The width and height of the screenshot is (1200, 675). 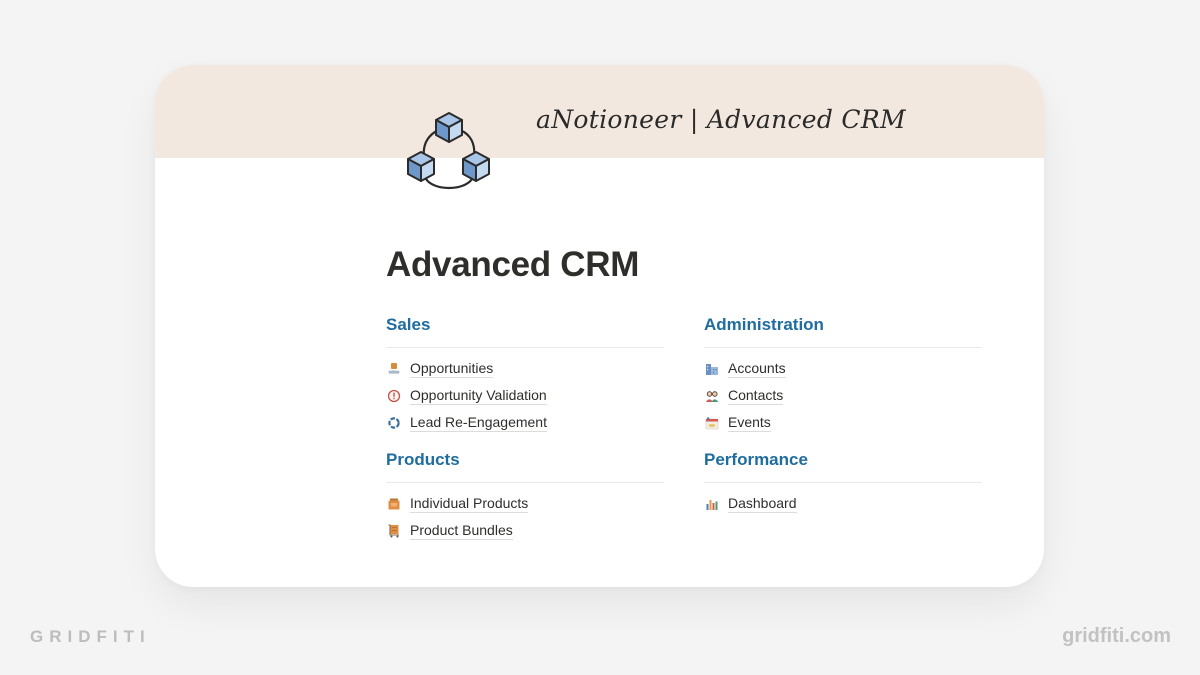 What do you see at coordinates (843, 395) in the screenshot?
I see `link-contacts: Contacts` at bounding box center [843, 395].